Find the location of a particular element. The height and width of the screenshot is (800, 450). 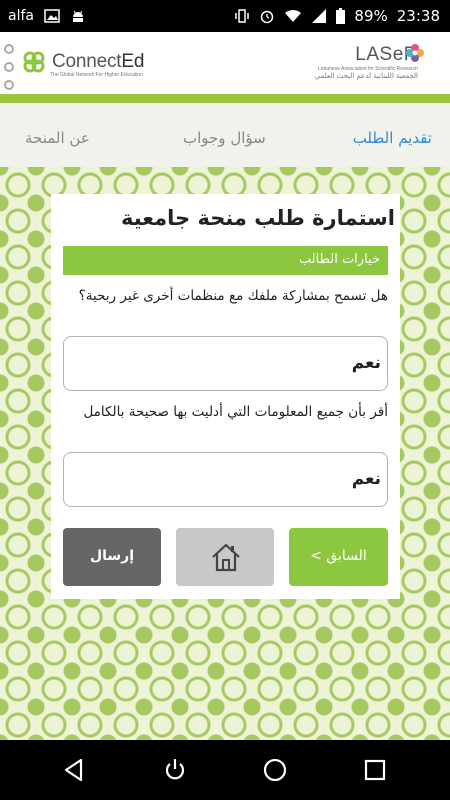

clock: 23:38 is located at coordinates (418, 16).